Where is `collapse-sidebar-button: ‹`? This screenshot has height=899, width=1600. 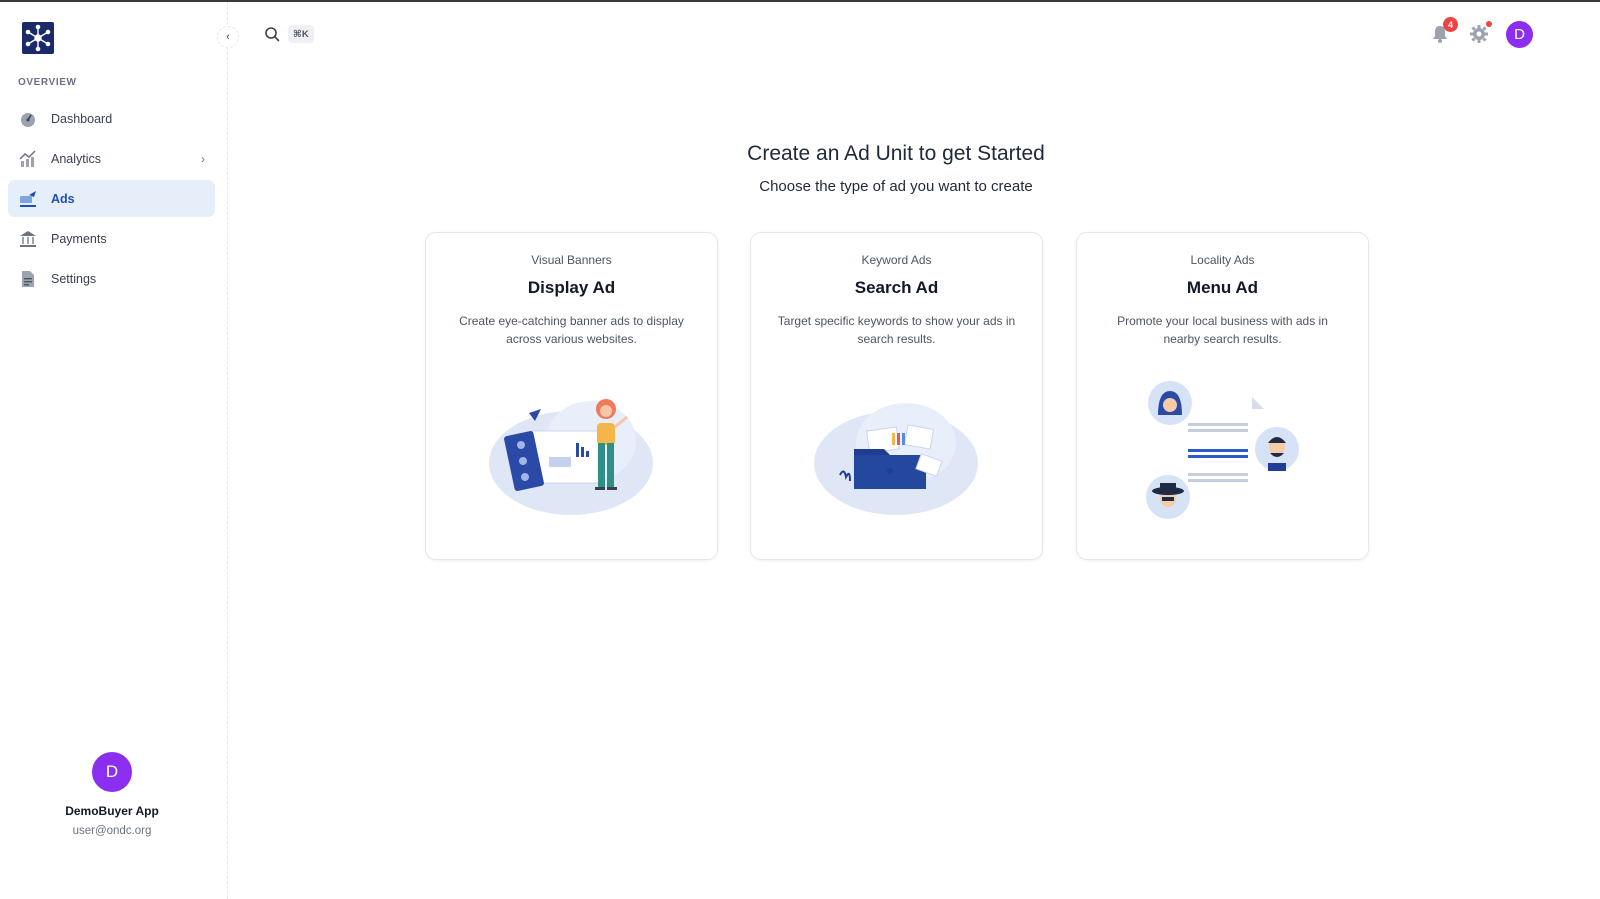
collapse-sidebar-button: ‹ is located at coordinates (228, 37).